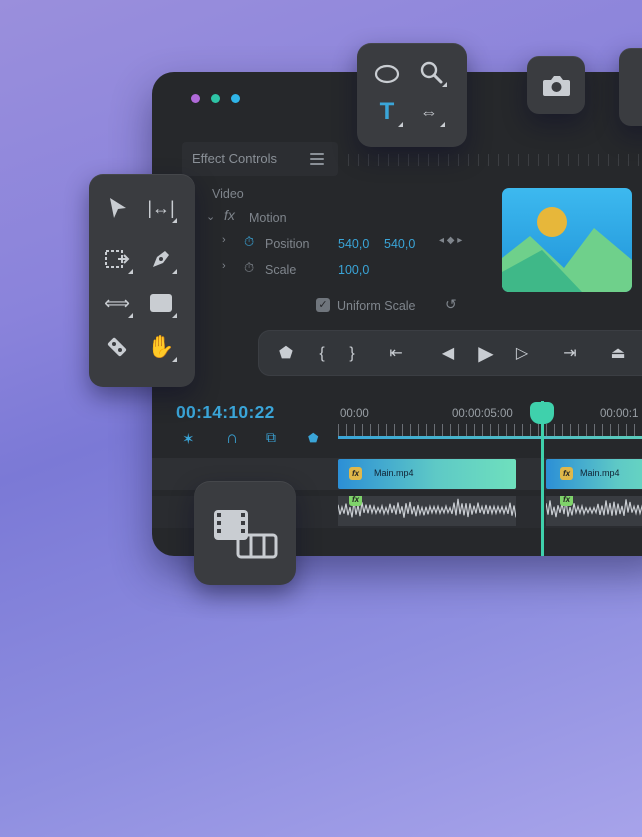 The width and height of the screenshot is (642, 837). What do you see at coordinates (210, 216) in the screenshot?
I see `chevron-down-icon: ⌄` at bounding box center [210, 216].